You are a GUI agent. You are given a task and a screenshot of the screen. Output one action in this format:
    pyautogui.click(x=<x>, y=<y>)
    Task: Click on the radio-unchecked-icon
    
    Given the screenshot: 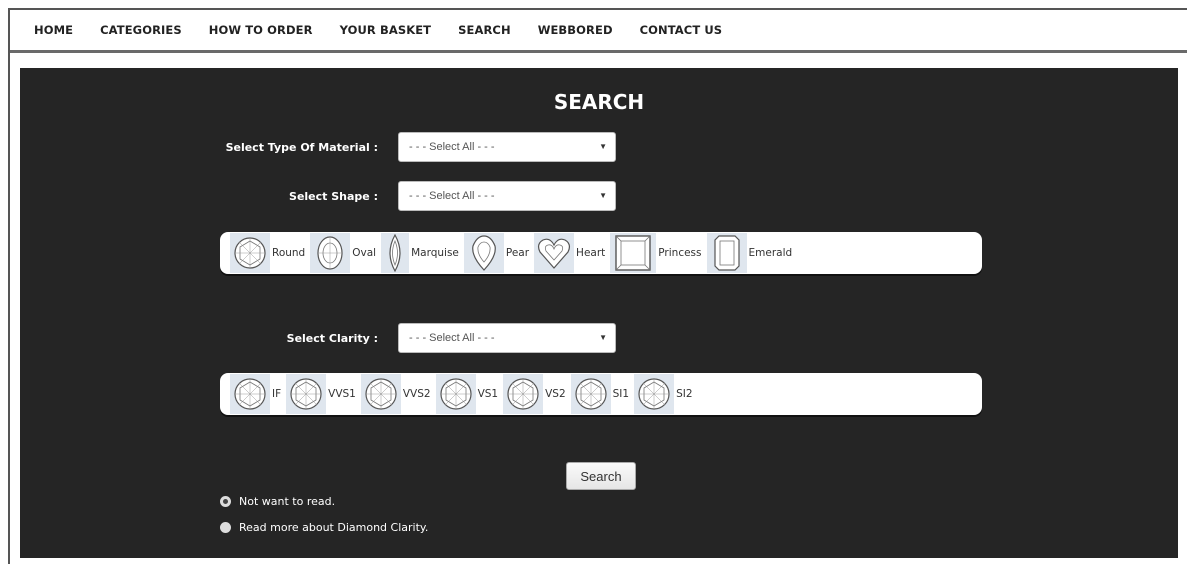 What is the action you would take?
    pyautogui.click(x=225, y=527)
    